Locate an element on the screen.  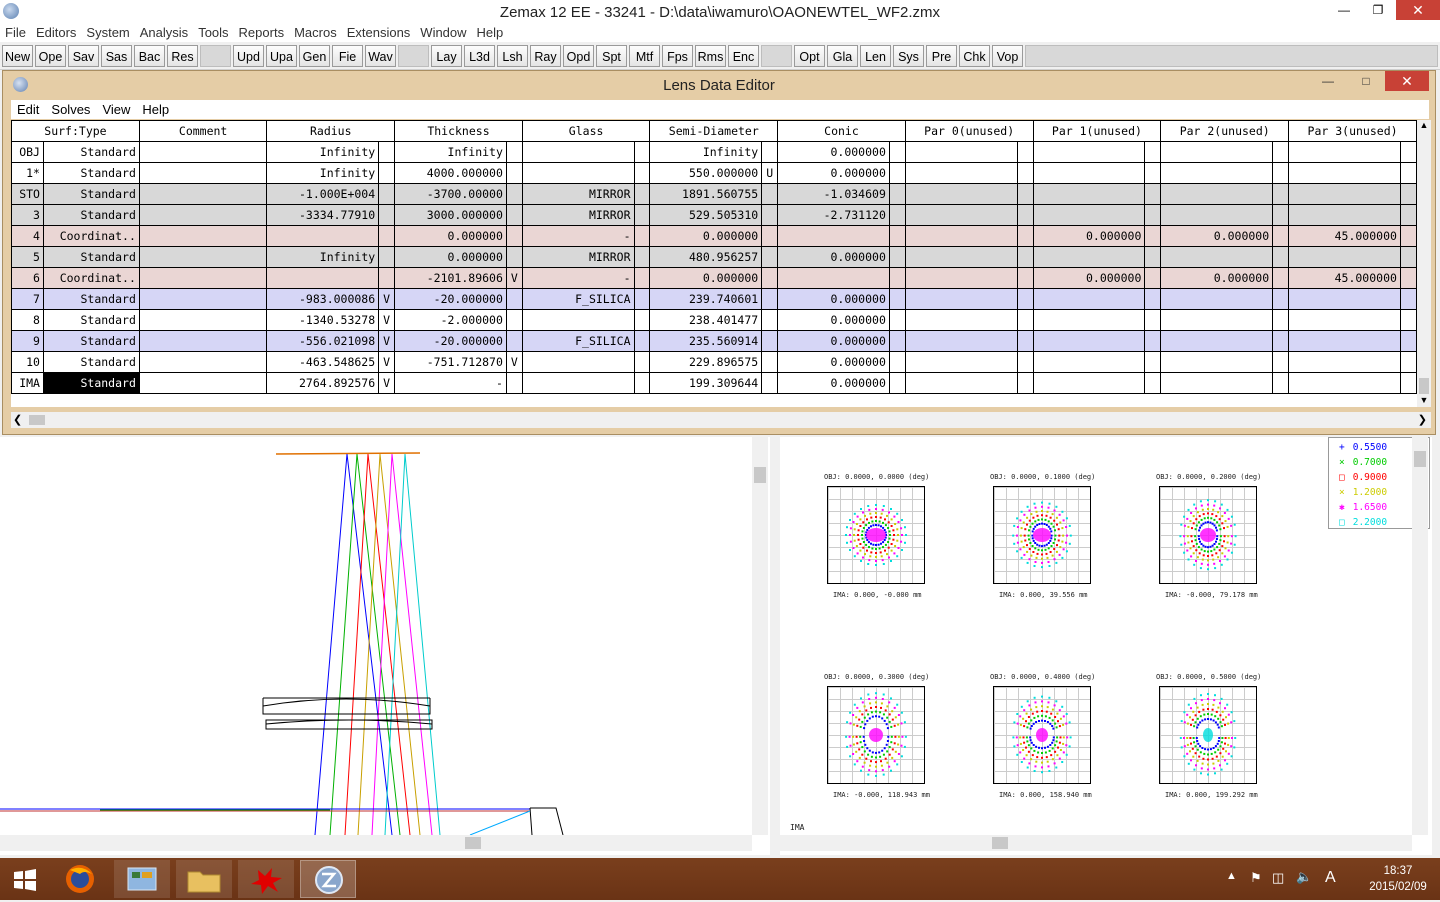
control-panel-taskbar-button is located at coordinates (142, 879).